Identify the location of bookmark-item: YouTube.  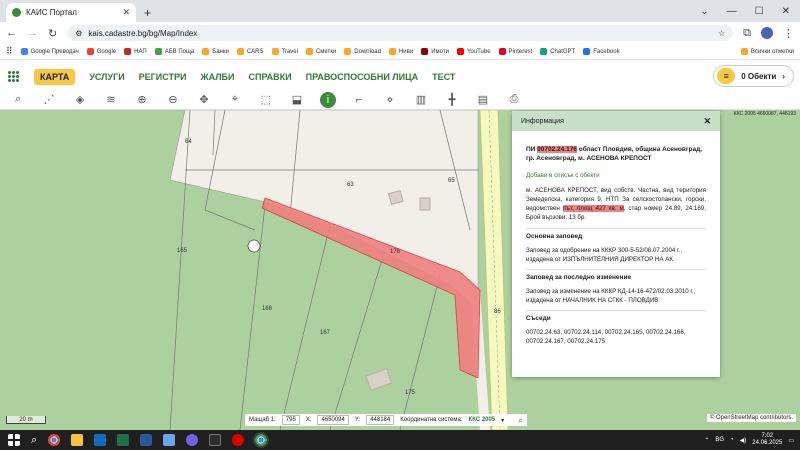
(473, 51).